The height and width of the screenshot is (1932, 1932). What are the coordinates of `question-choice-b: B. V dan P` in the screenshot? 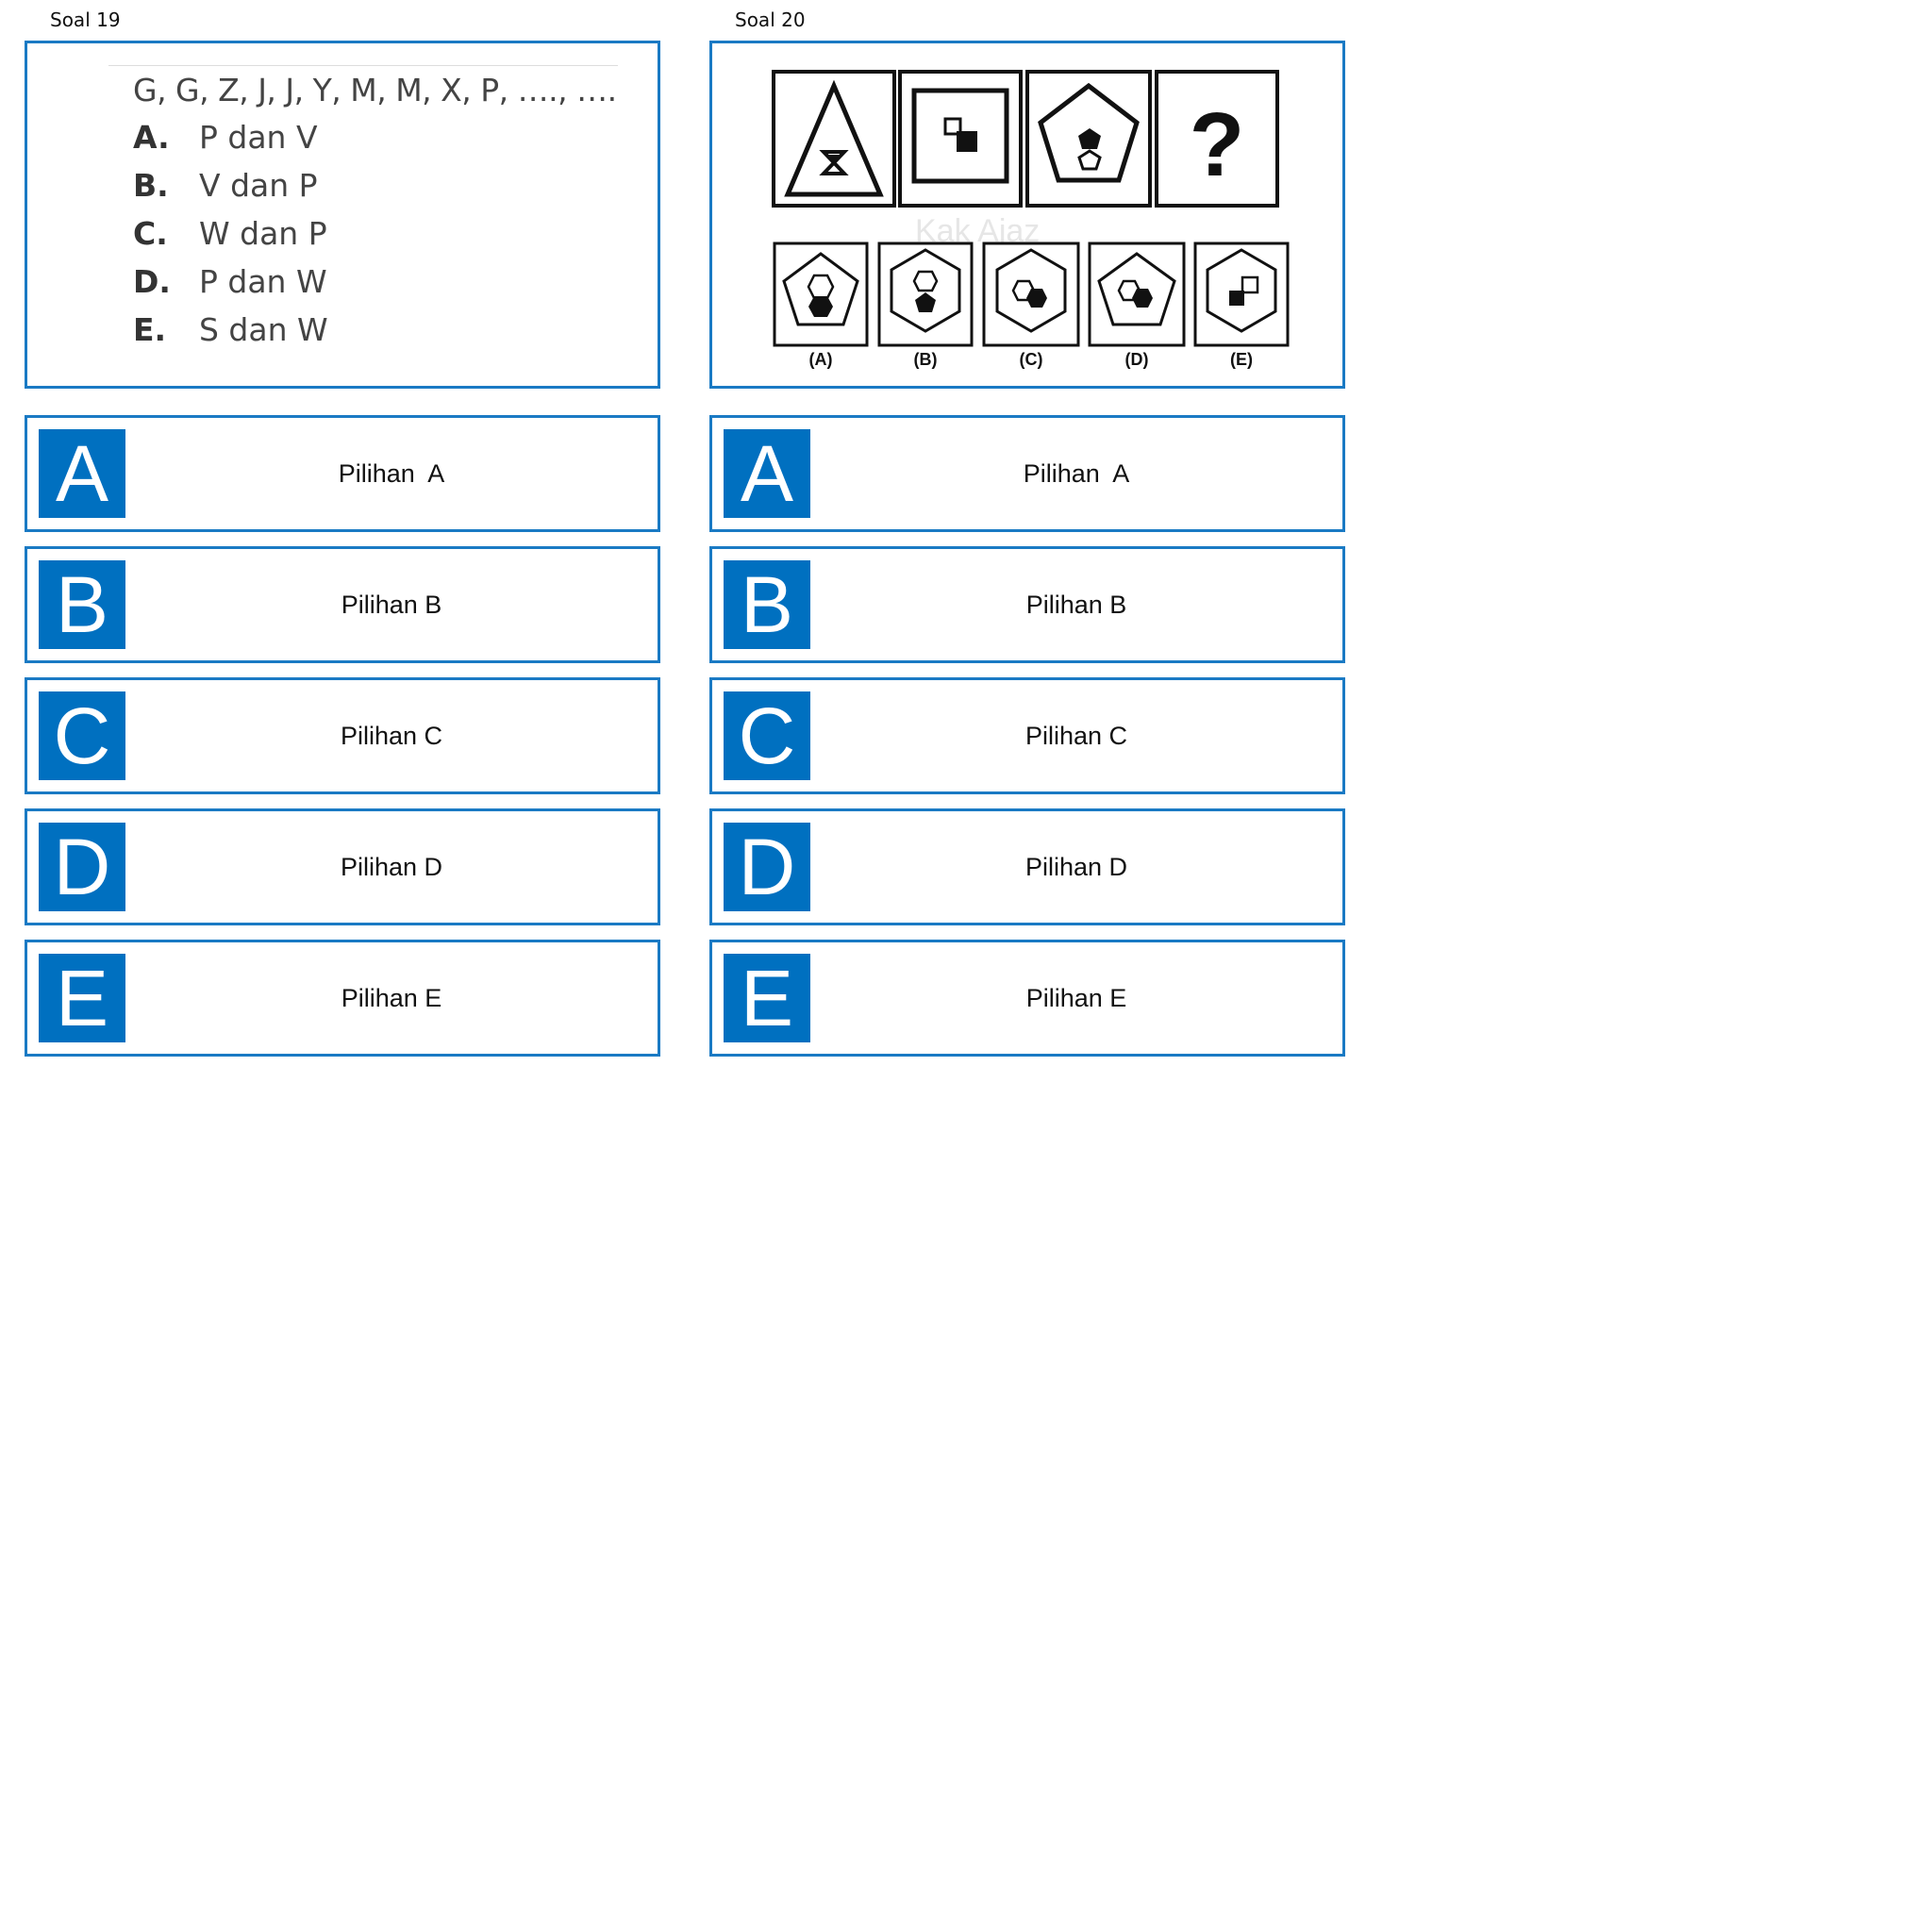 It's located at (225, 186).